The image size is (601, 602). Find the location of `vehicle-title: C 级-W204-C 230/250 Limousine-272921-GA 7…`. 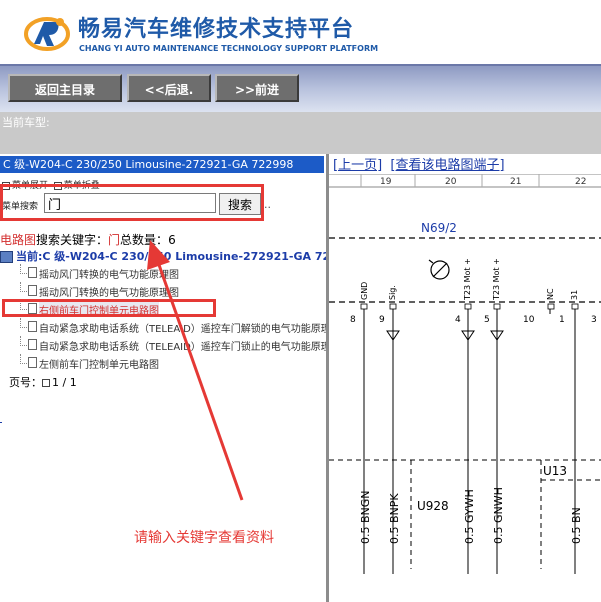

vehicle-title: C 级-W204-C 230/250 Limousine-272921-GA 7… is located at coordinates (162, 164).